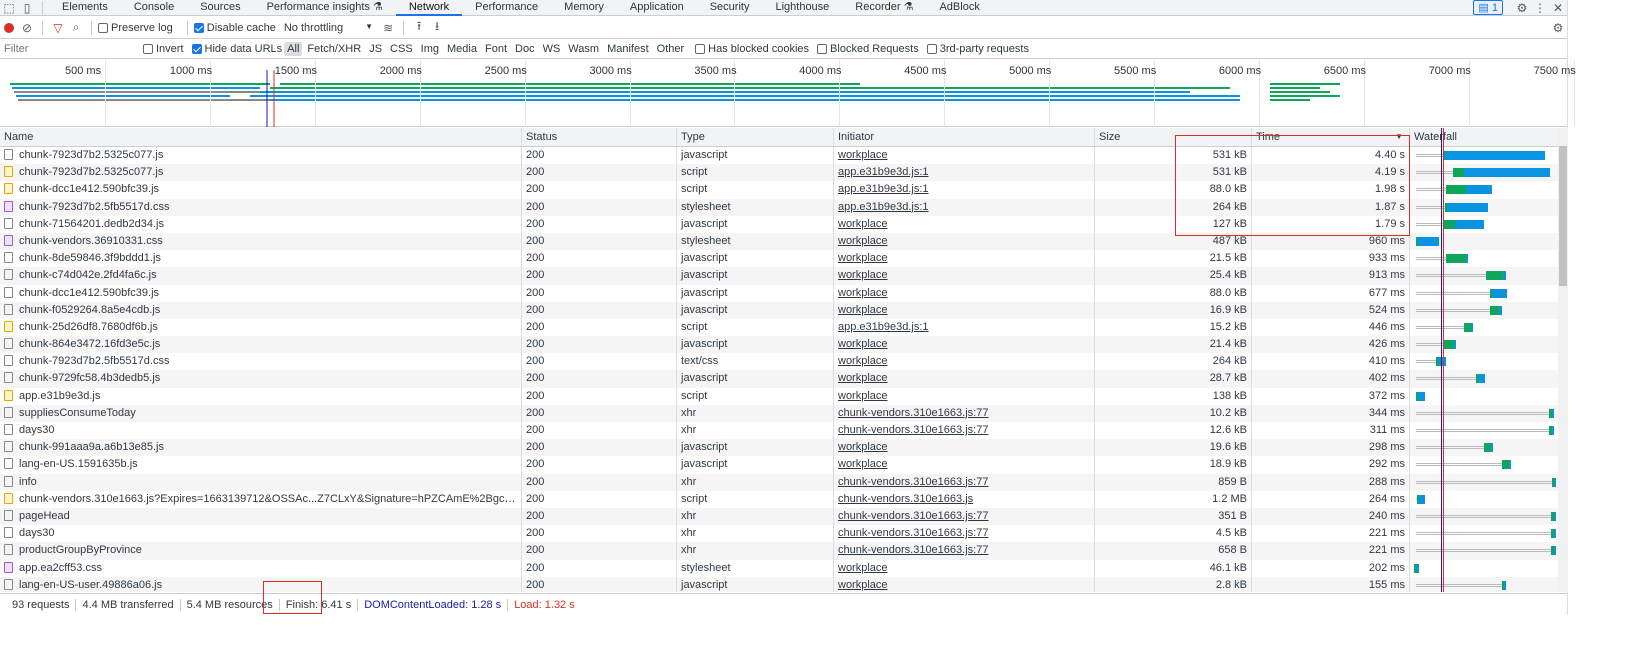 The height and width of the screenshot is (651, 1651). What do you see at coordinates (261, 413) in the screenshot?
I see `name-cell: suppliesConsumeToday` at bounding box center [261, 413].